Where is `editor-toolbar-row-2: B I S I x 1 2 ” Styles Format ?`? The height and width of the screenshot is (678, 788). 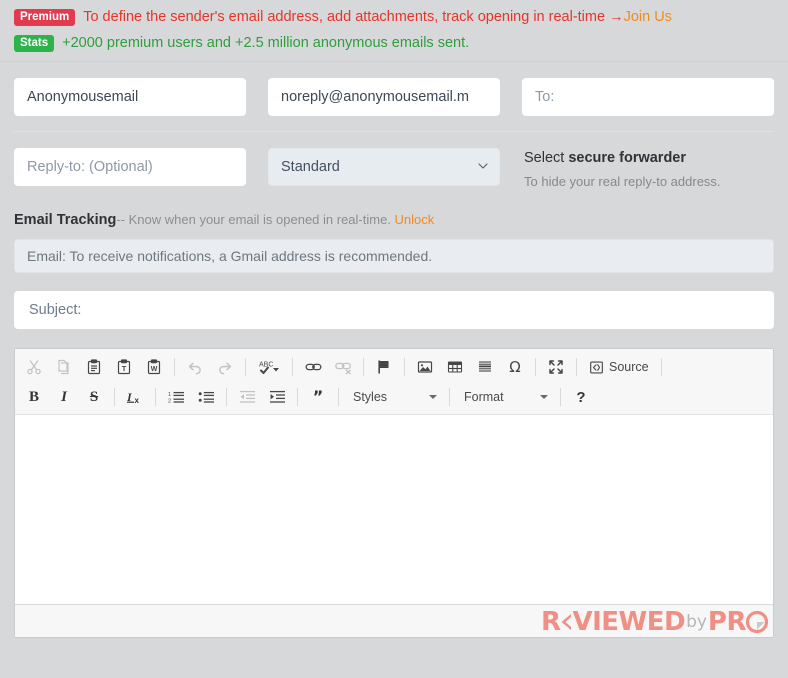 editor-toolbar-row-2: B I S I x 1 2 ” Styles Format ? is located at coordinates (394, 397).